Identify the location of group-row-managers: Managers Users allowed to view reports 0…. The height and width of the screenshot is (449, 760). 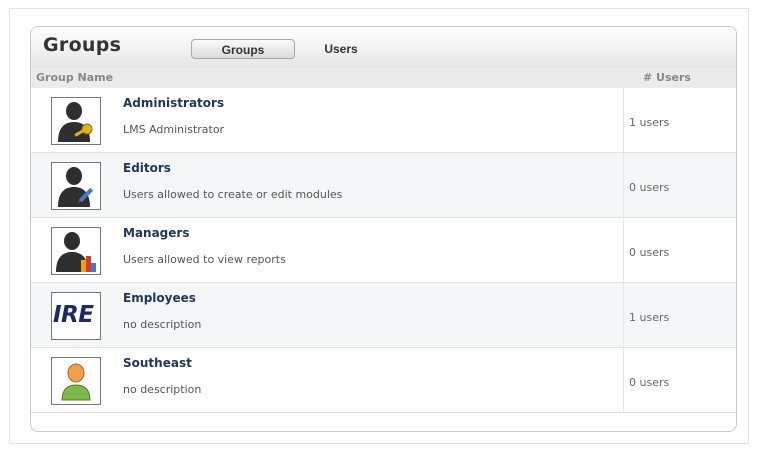
(383, 250).